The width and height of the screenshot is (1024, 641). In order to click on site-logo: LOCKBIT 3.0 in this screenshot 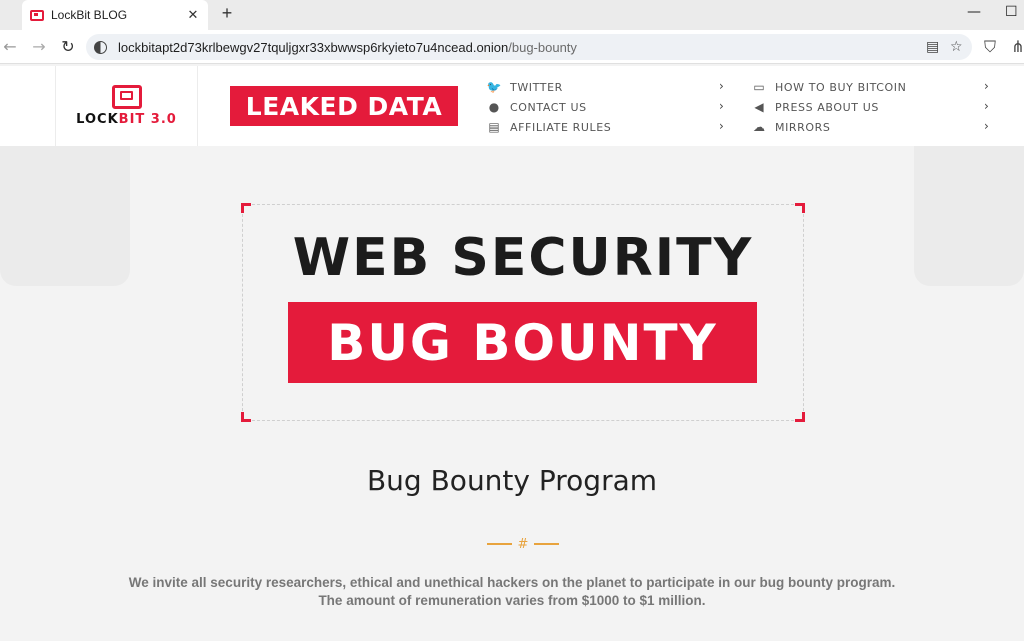, I will do `click(126, 106)`.